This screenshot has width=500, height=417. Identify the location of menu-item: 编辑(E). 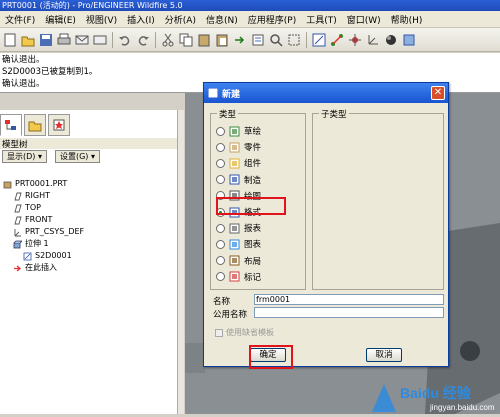
(60, 19).